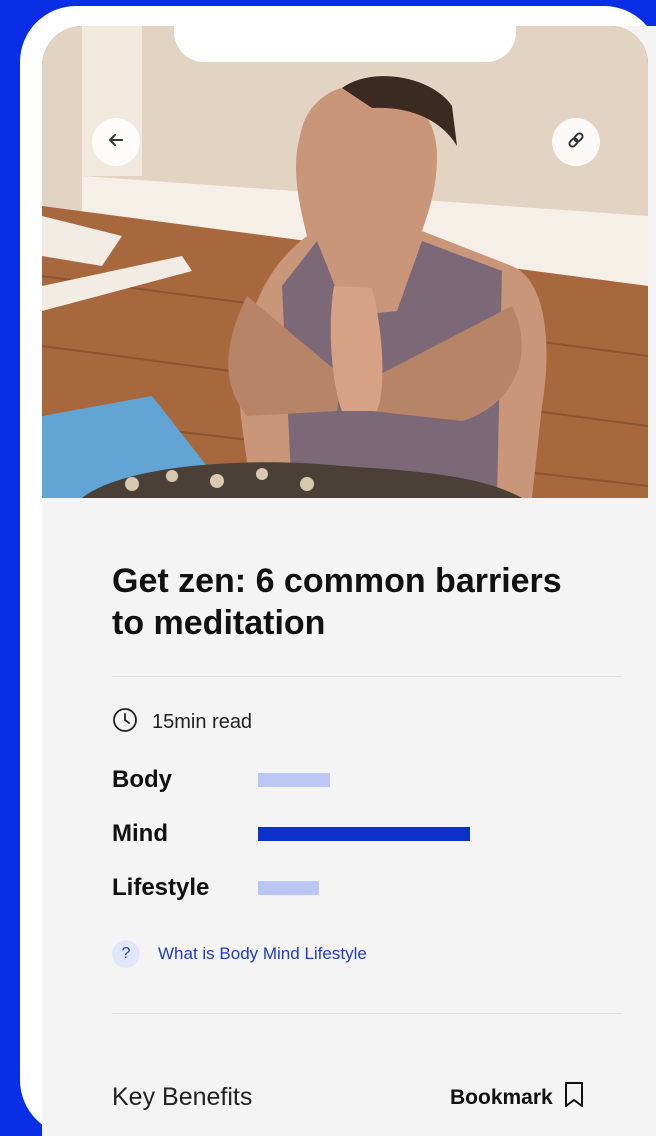  I want to click on question-icon: ?, so click(126, 954).